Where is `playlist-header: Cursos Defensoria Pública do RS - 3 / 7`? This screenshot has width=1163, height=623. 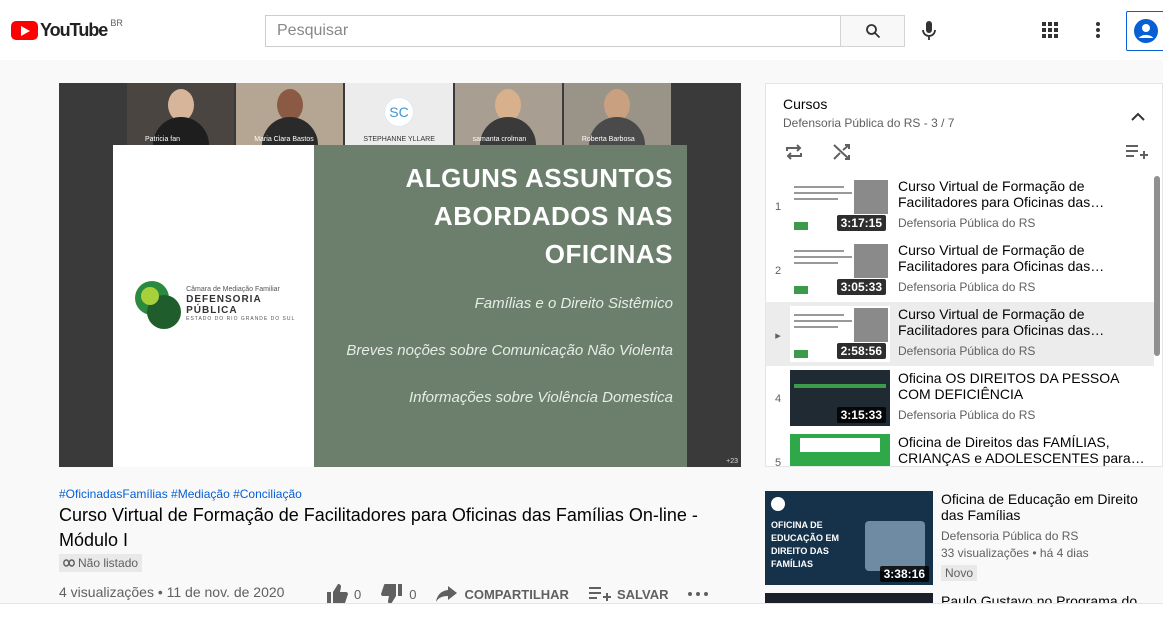 playlist-header: Cursos Defensoria Pública do RS - 3 / 7 is located at coordinates (964, 129).